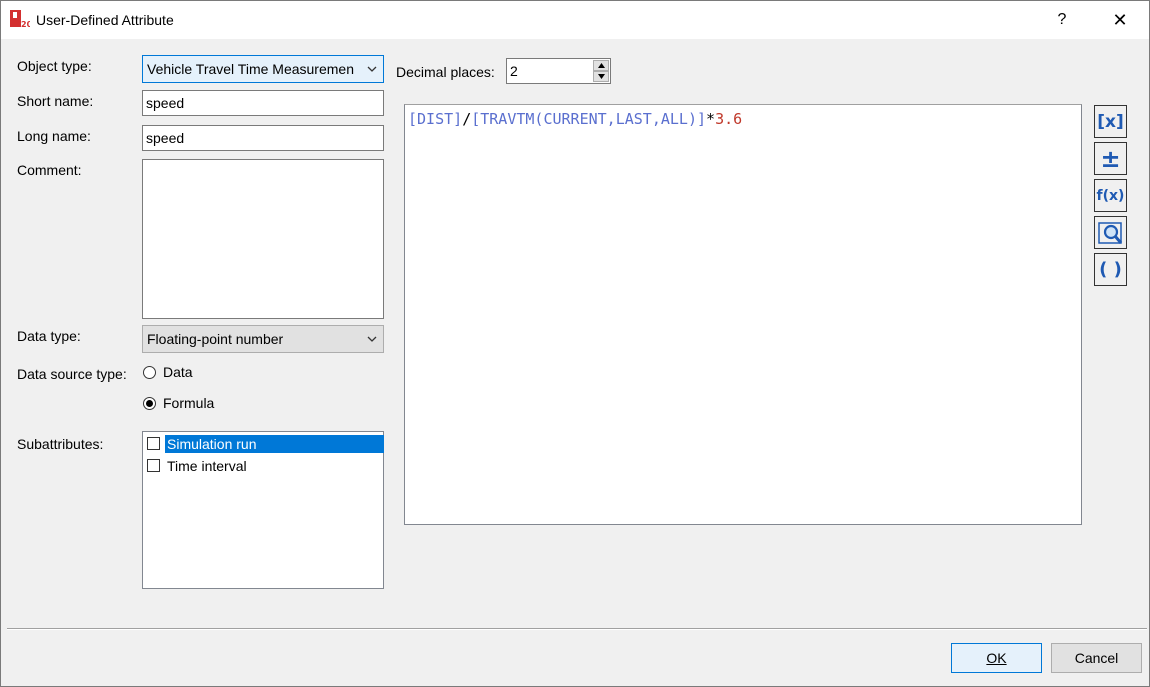 The height and width of the screenshot is (687, 1150). I want to click on object-type-label: Object type:, so click(54, 66).